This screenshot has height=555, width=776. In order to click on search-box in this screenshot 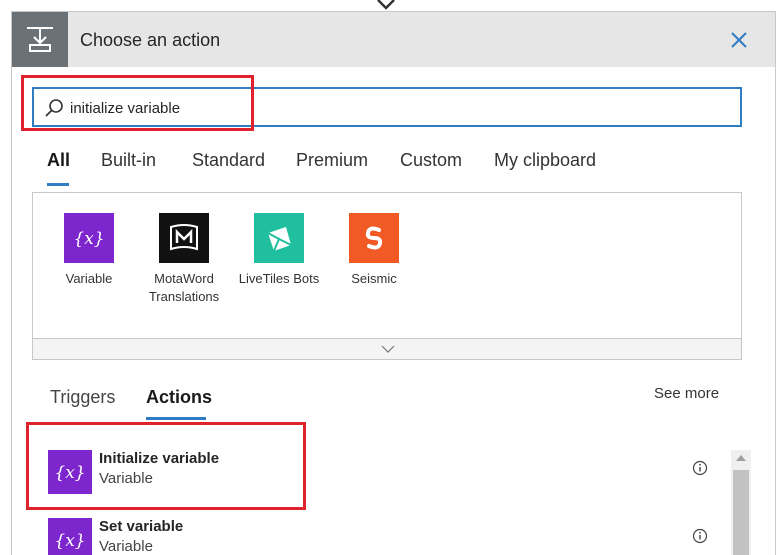, I will do `click(387, 107)`.